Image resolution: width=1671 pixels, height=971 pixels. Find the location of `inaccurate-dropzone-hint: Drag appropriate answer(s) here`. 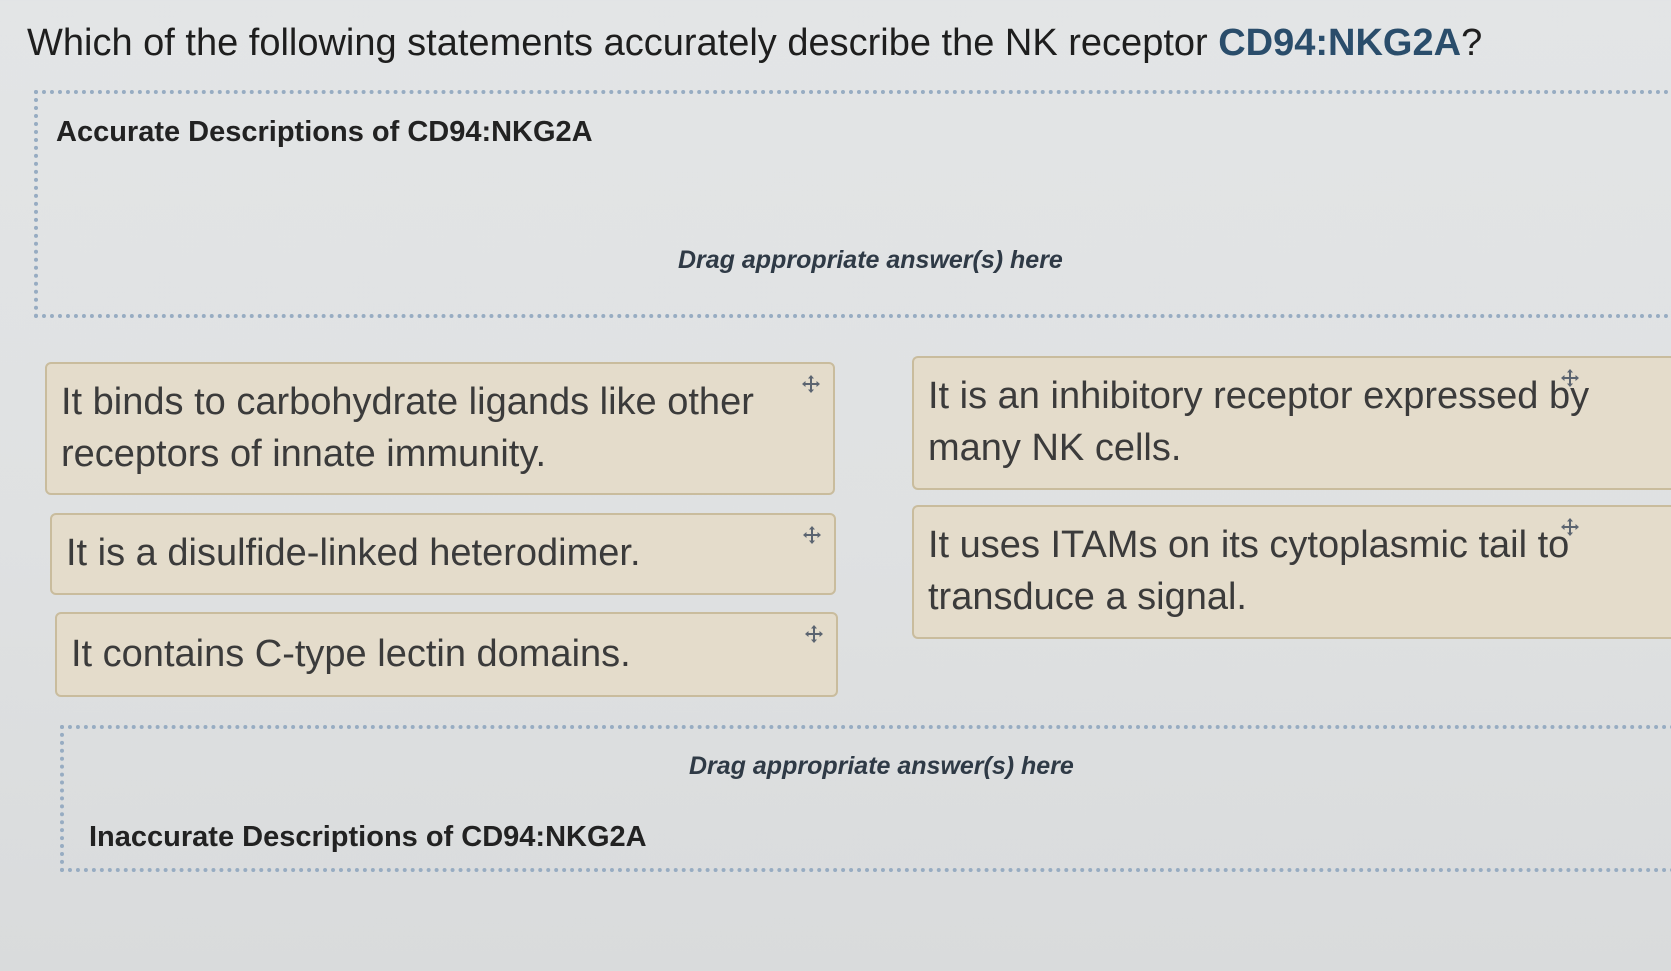

inaccurate-dropzone-hint: Drag appropriate answer(s) here is located at coordinates (881, 766).